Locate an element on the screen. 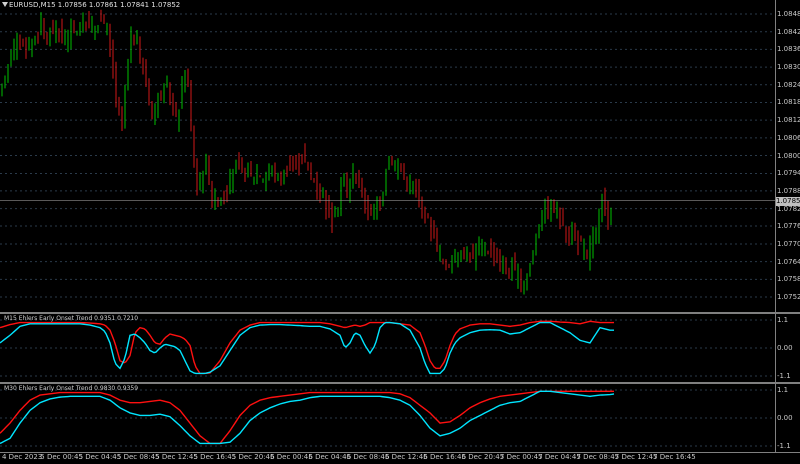 This screenshot has width=800, height=464. price-tick-label: 1.07525 is located at coordinates (788, 297).